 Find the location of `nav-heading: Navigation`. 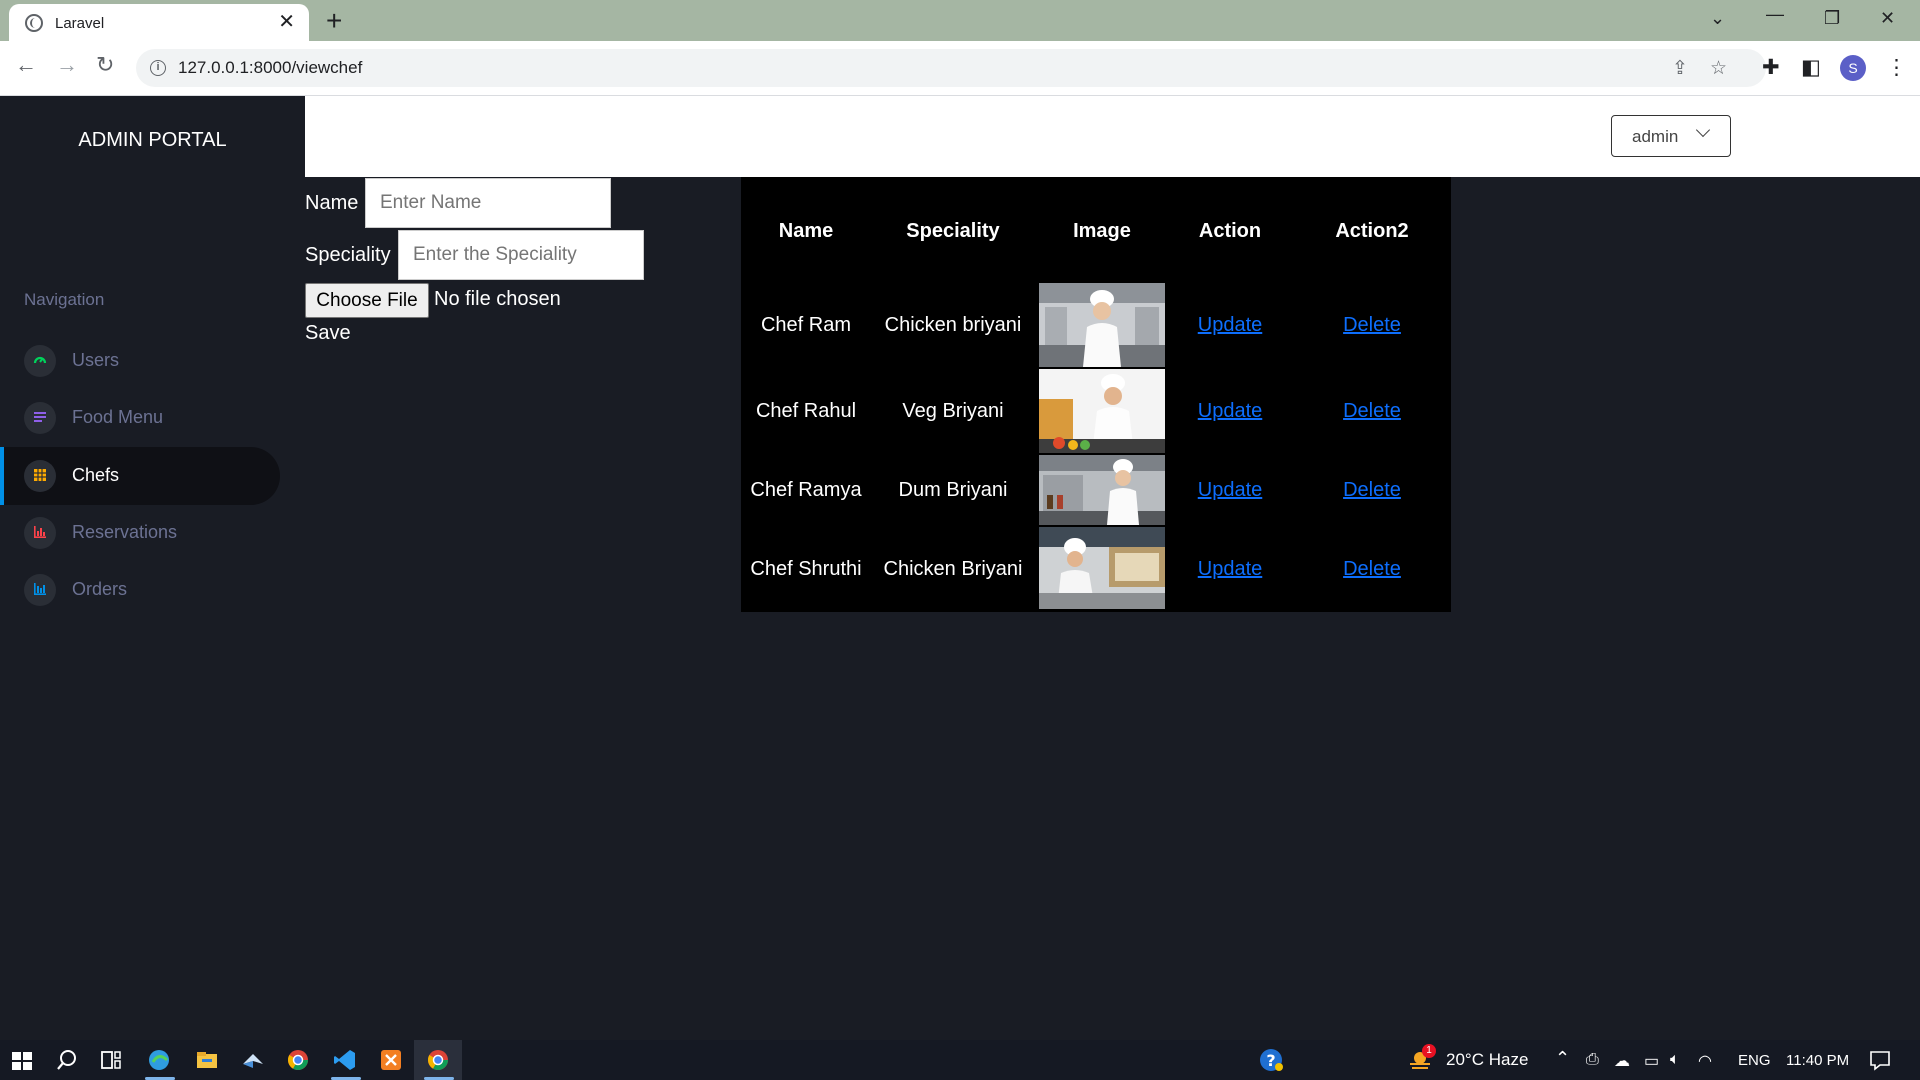

nav-heading: Navigation is located at coordinates (64, 299).